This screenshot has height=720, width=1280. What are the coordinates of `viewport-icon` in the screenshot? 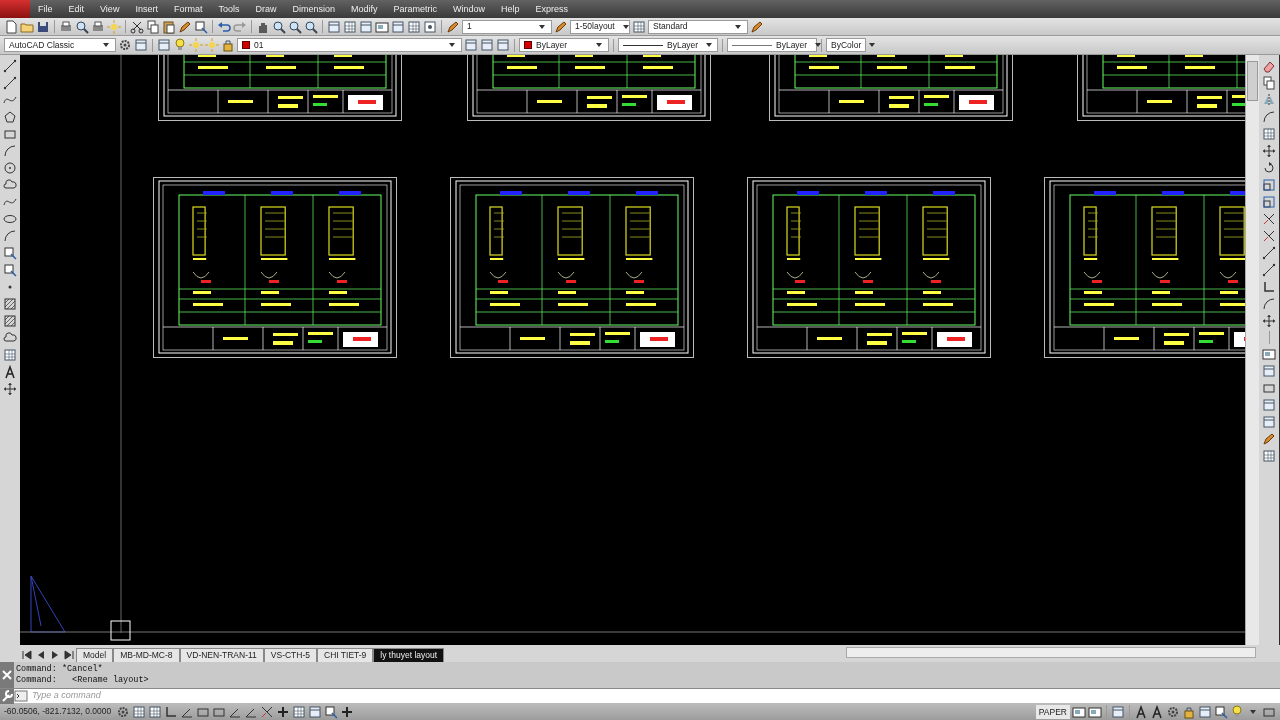 It's located at (1269, 371).